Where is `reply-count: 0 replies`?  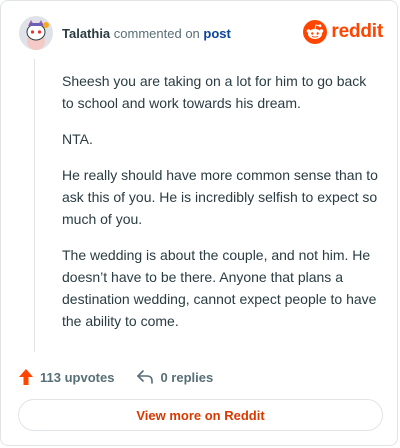
reply-count: 0 replies is located at coordinates (187, 377).